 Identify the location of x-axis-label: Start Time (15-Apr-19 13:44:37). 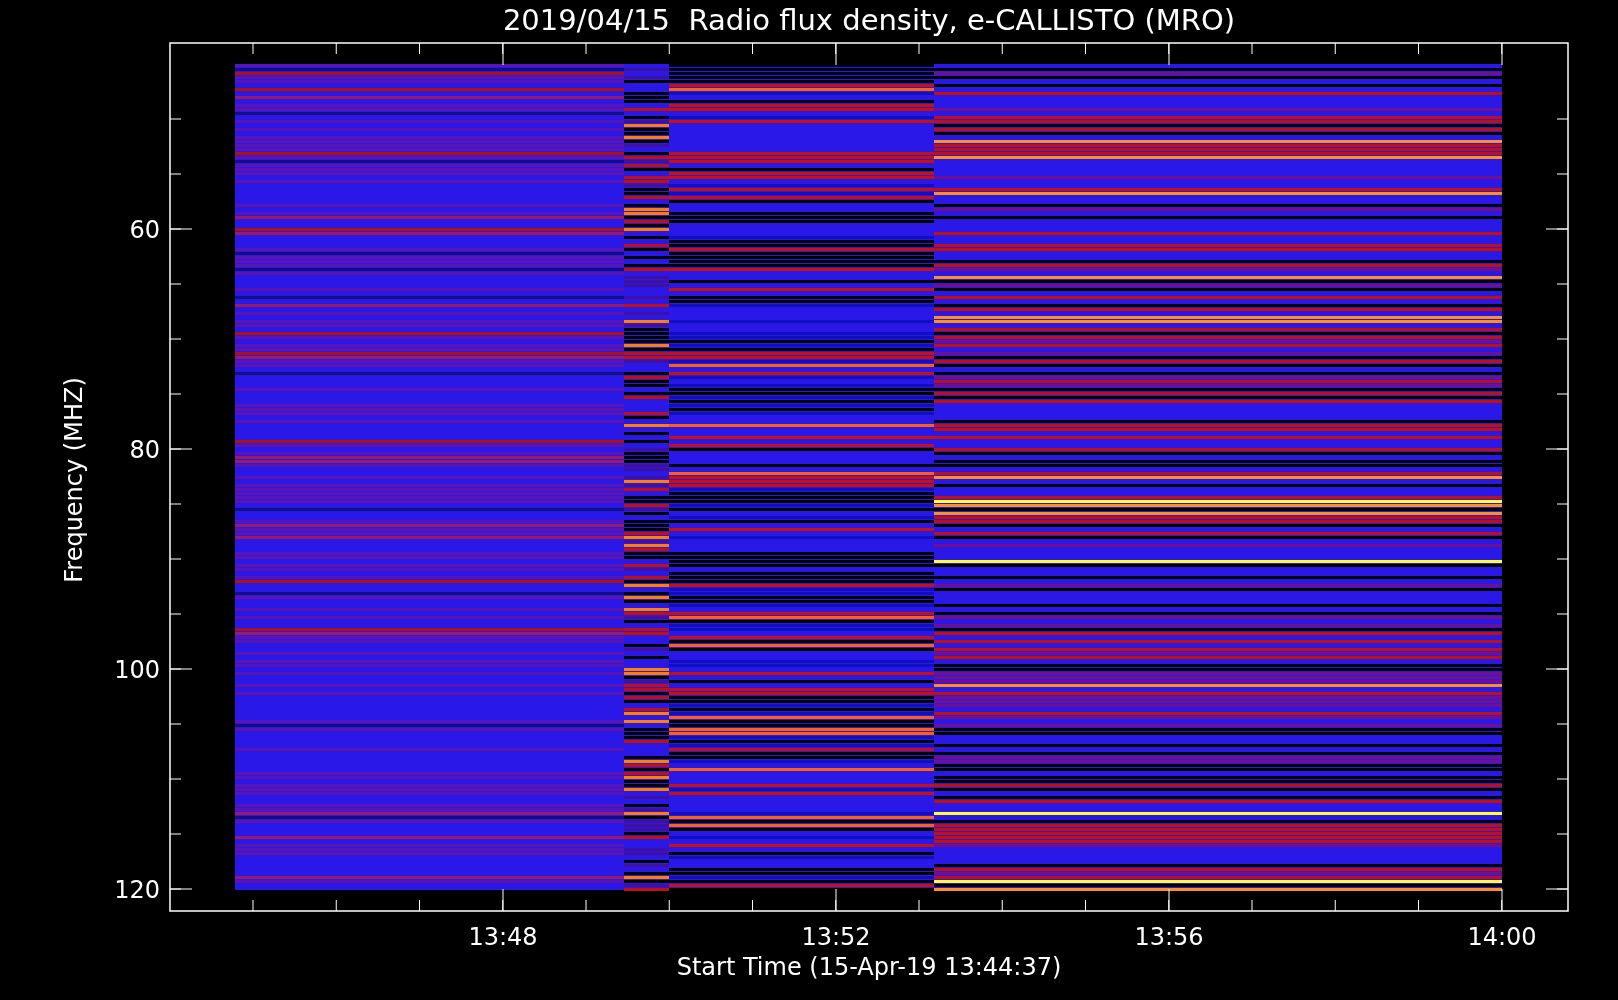
(869, 967).